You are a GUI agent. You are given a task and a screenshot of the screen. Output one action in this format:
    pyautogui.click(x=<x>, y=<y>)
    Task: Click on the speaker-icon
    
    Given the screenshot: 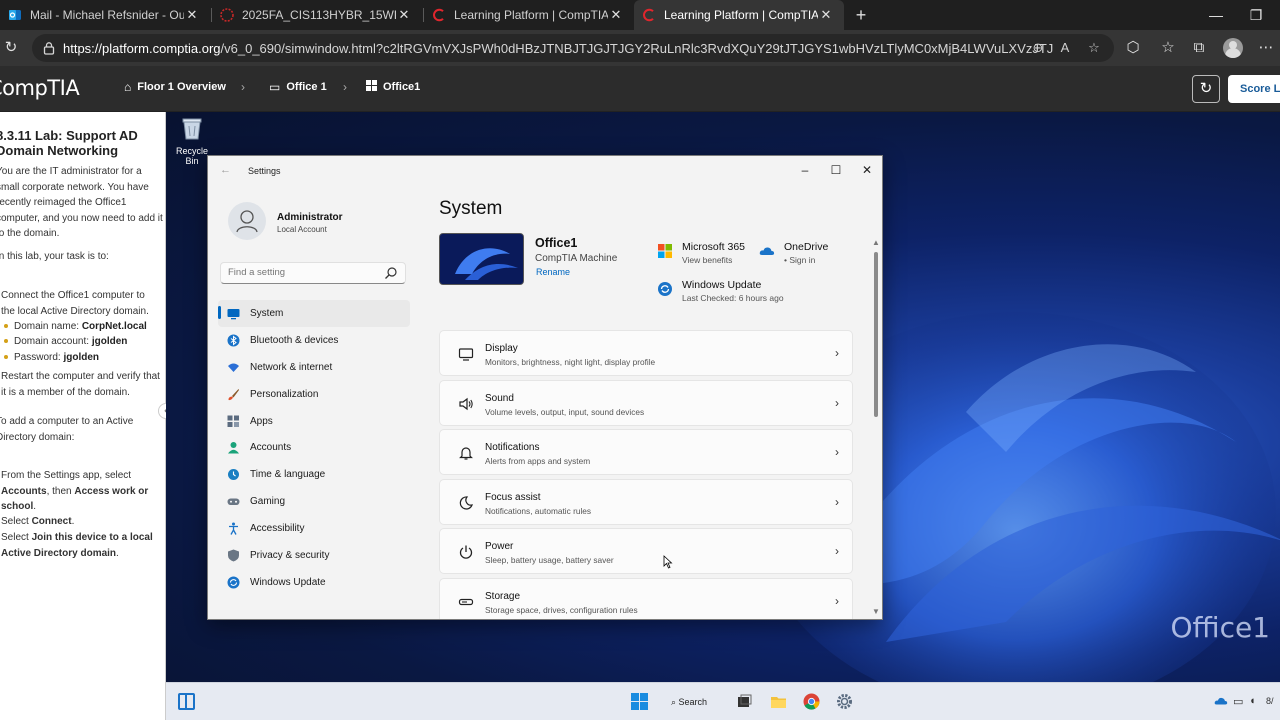 What is the action you would take?
    pyautogui.click(x=466, y=403)
    